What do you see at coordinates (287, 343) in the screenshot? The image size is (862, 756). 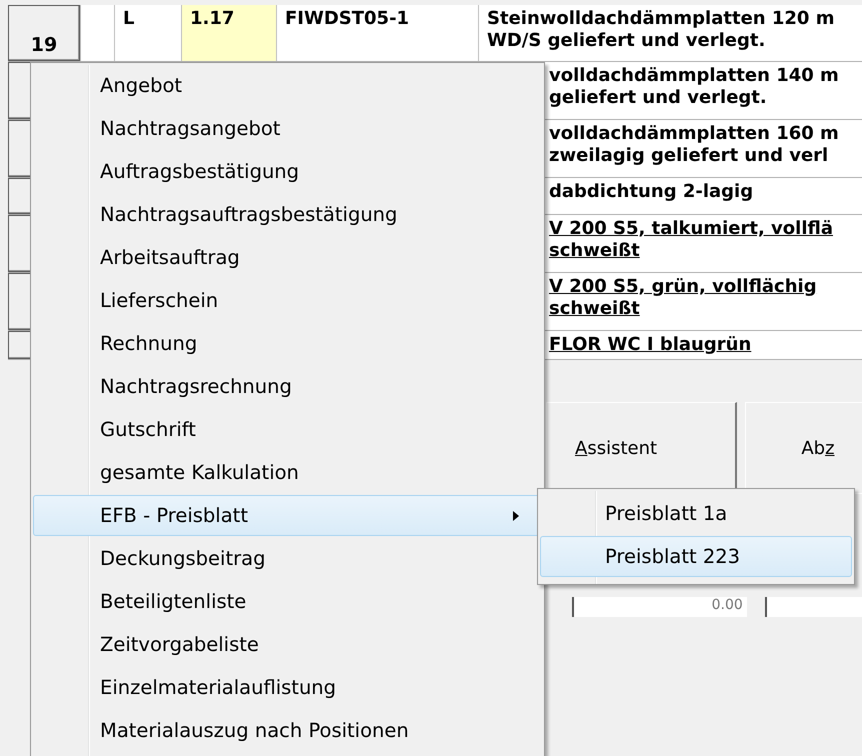 I see `menu-item: Rechnung` at bounding box center [287, 343].